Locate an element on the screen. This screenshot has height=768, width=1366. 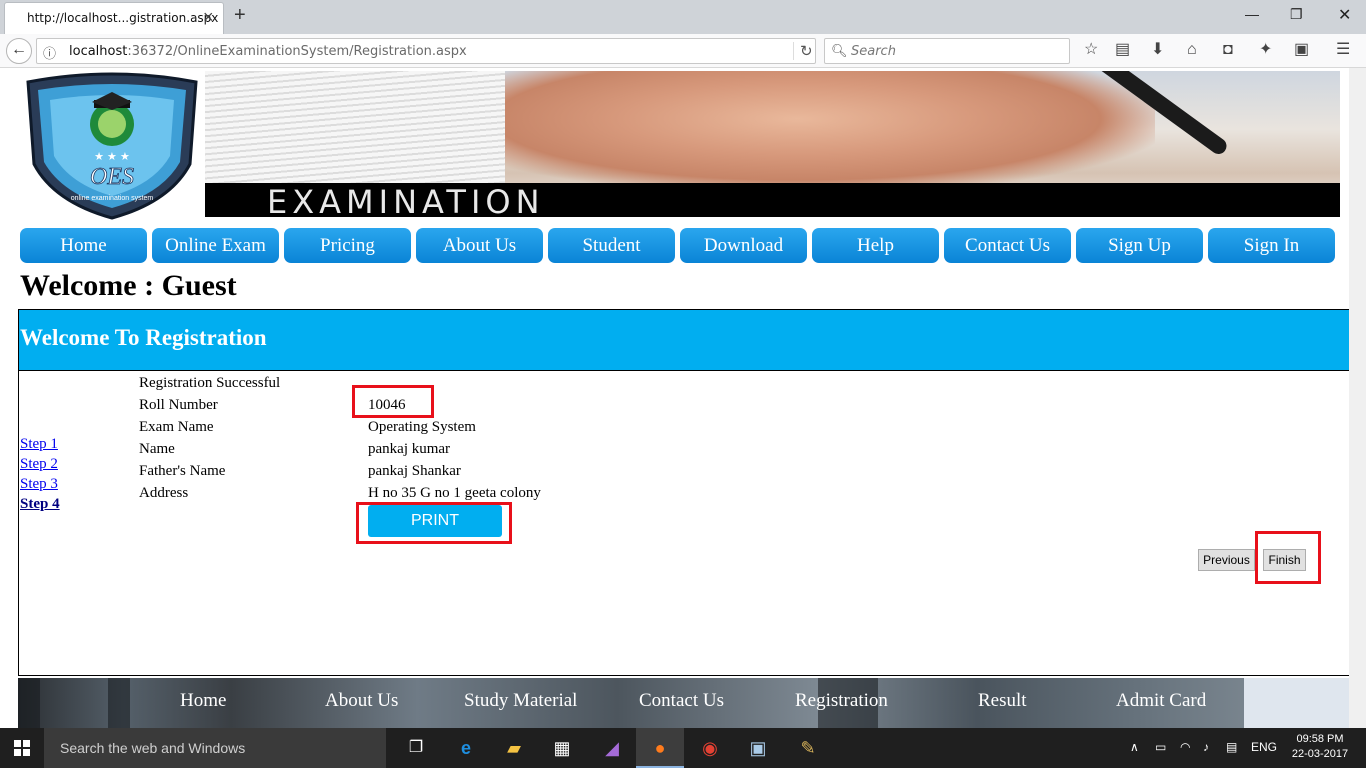
previous-button: Previous is located at coordinates (1226, 560).